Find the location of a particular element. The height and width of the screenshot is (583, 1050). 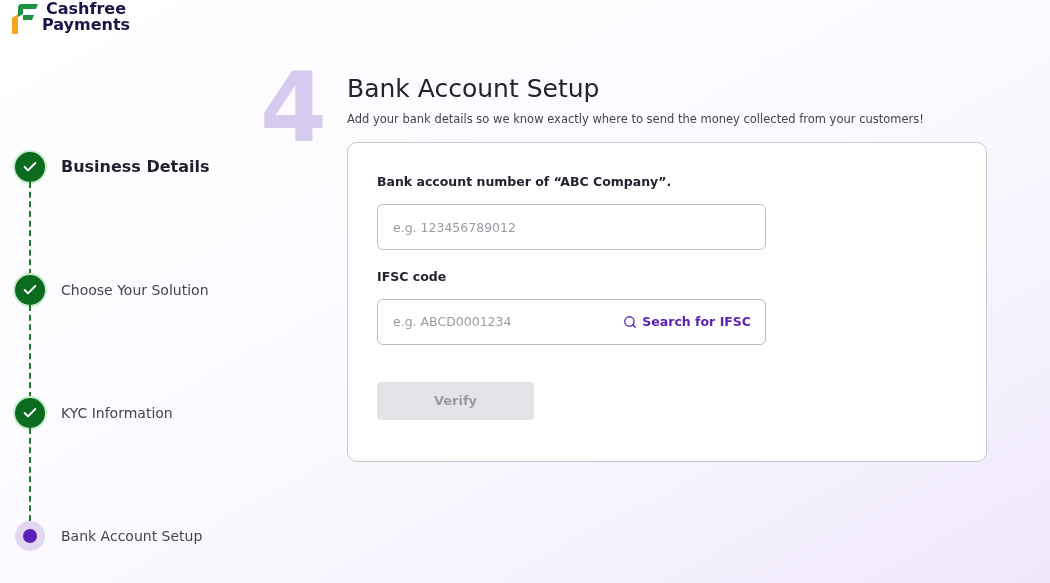

page-title: Bank Account Setup is located at coordinates (474, 89).